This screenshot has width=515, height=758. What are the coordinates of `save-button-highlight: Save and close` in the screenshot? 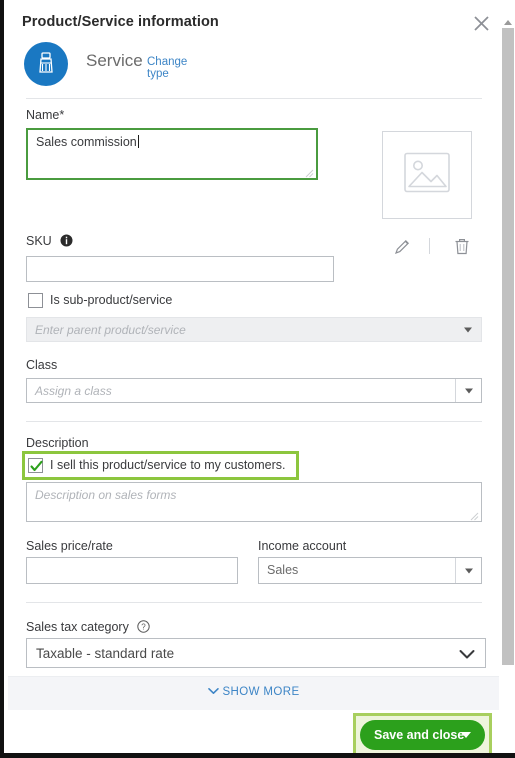 It's located at (422, 733).